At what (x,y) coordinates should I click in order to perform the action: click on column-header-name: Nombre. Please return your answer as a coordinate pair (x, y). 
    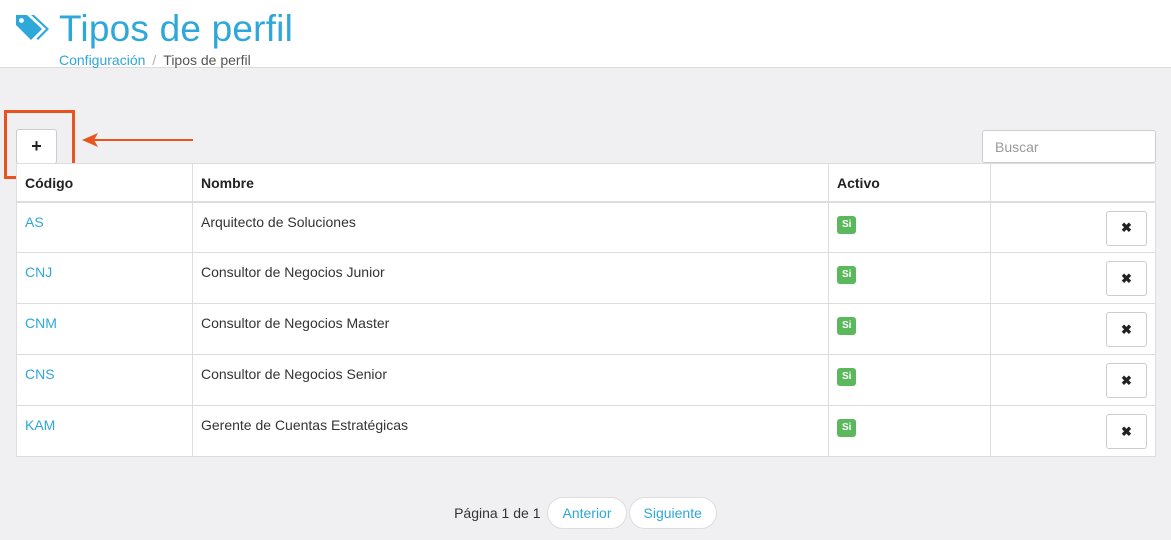
    Looking at the image, I should click on (510, 183).